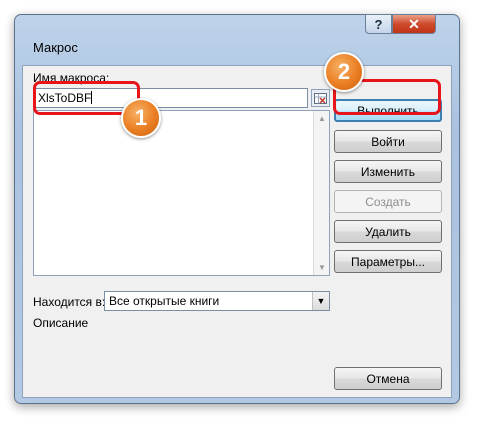 The height and width of the screenshot is (433, 477). I want to click on scroll-up-icon: ▲, so click(322, 118).